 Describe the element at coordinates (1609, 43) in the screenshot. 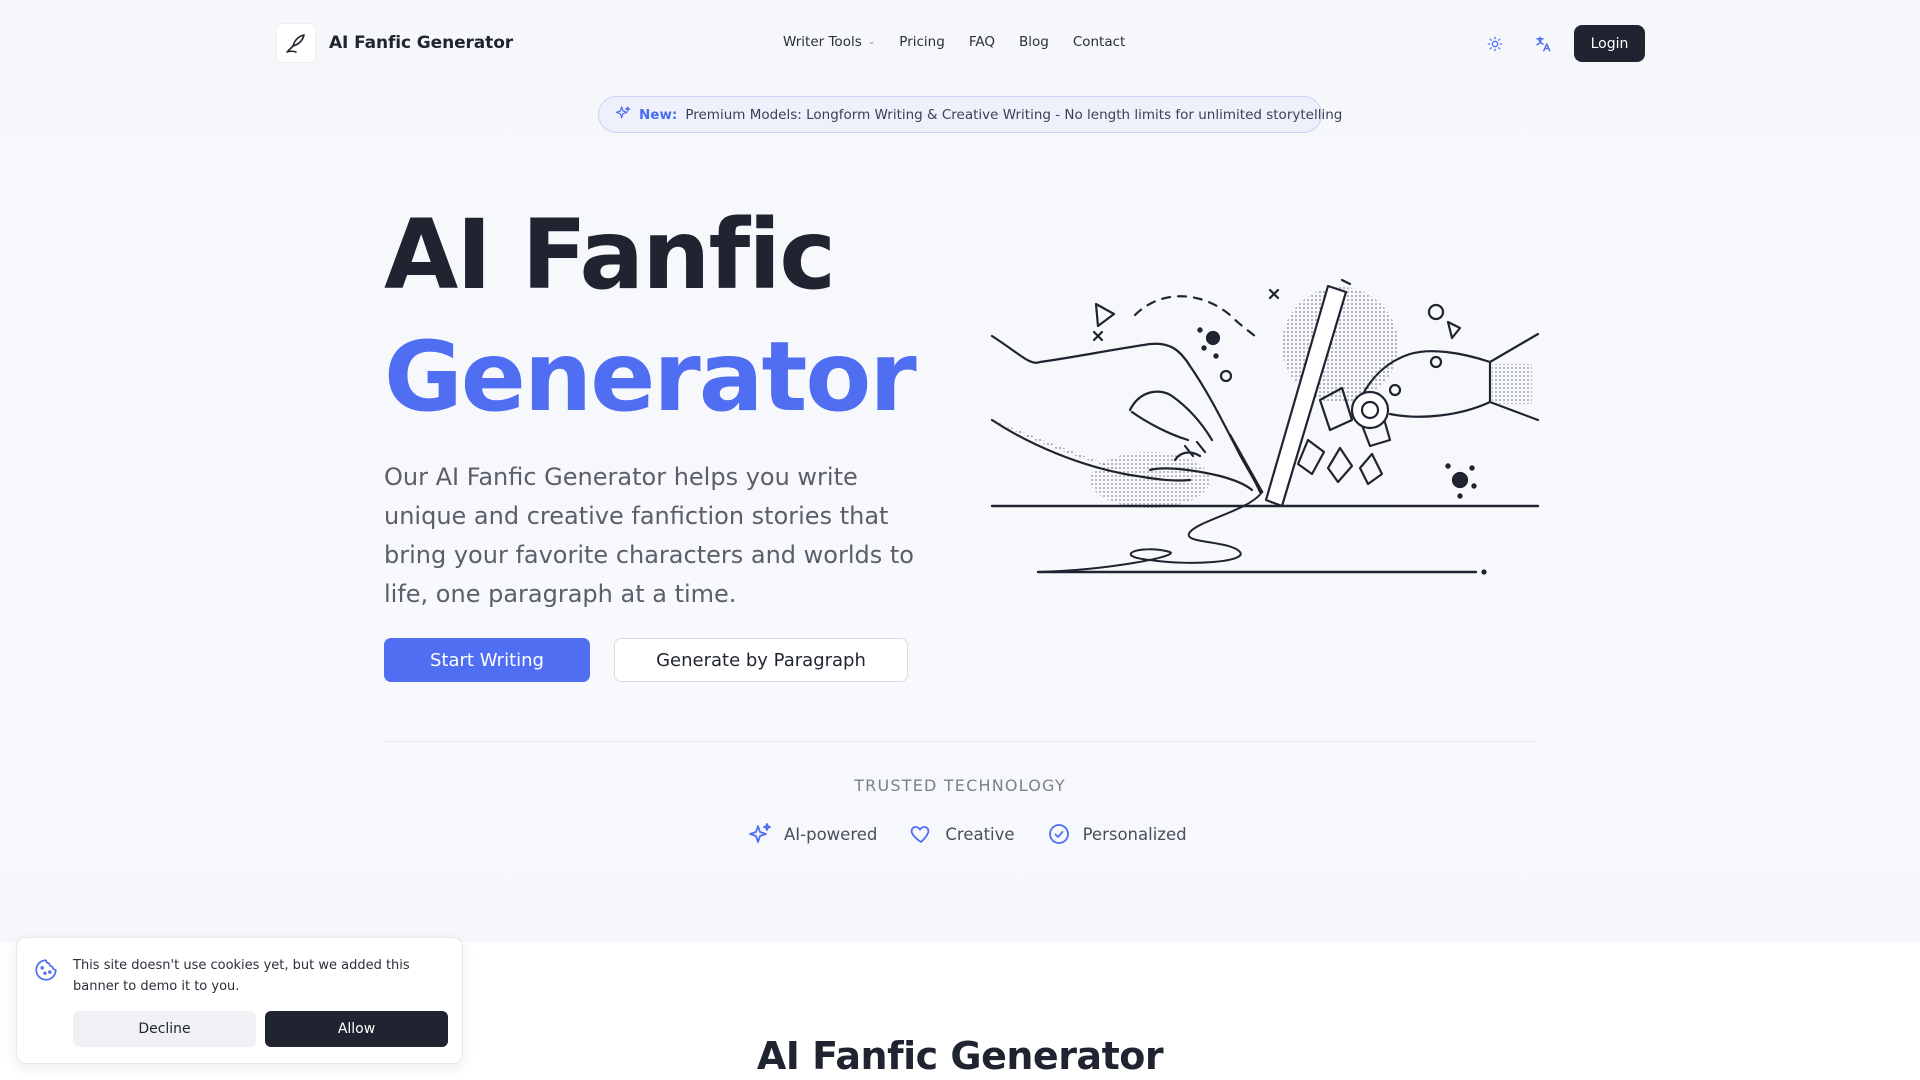

I see `login-button: Login` at that location.